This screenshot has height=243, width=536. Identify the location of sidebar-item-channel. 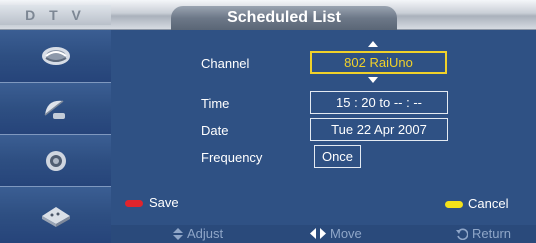
(55, 109).